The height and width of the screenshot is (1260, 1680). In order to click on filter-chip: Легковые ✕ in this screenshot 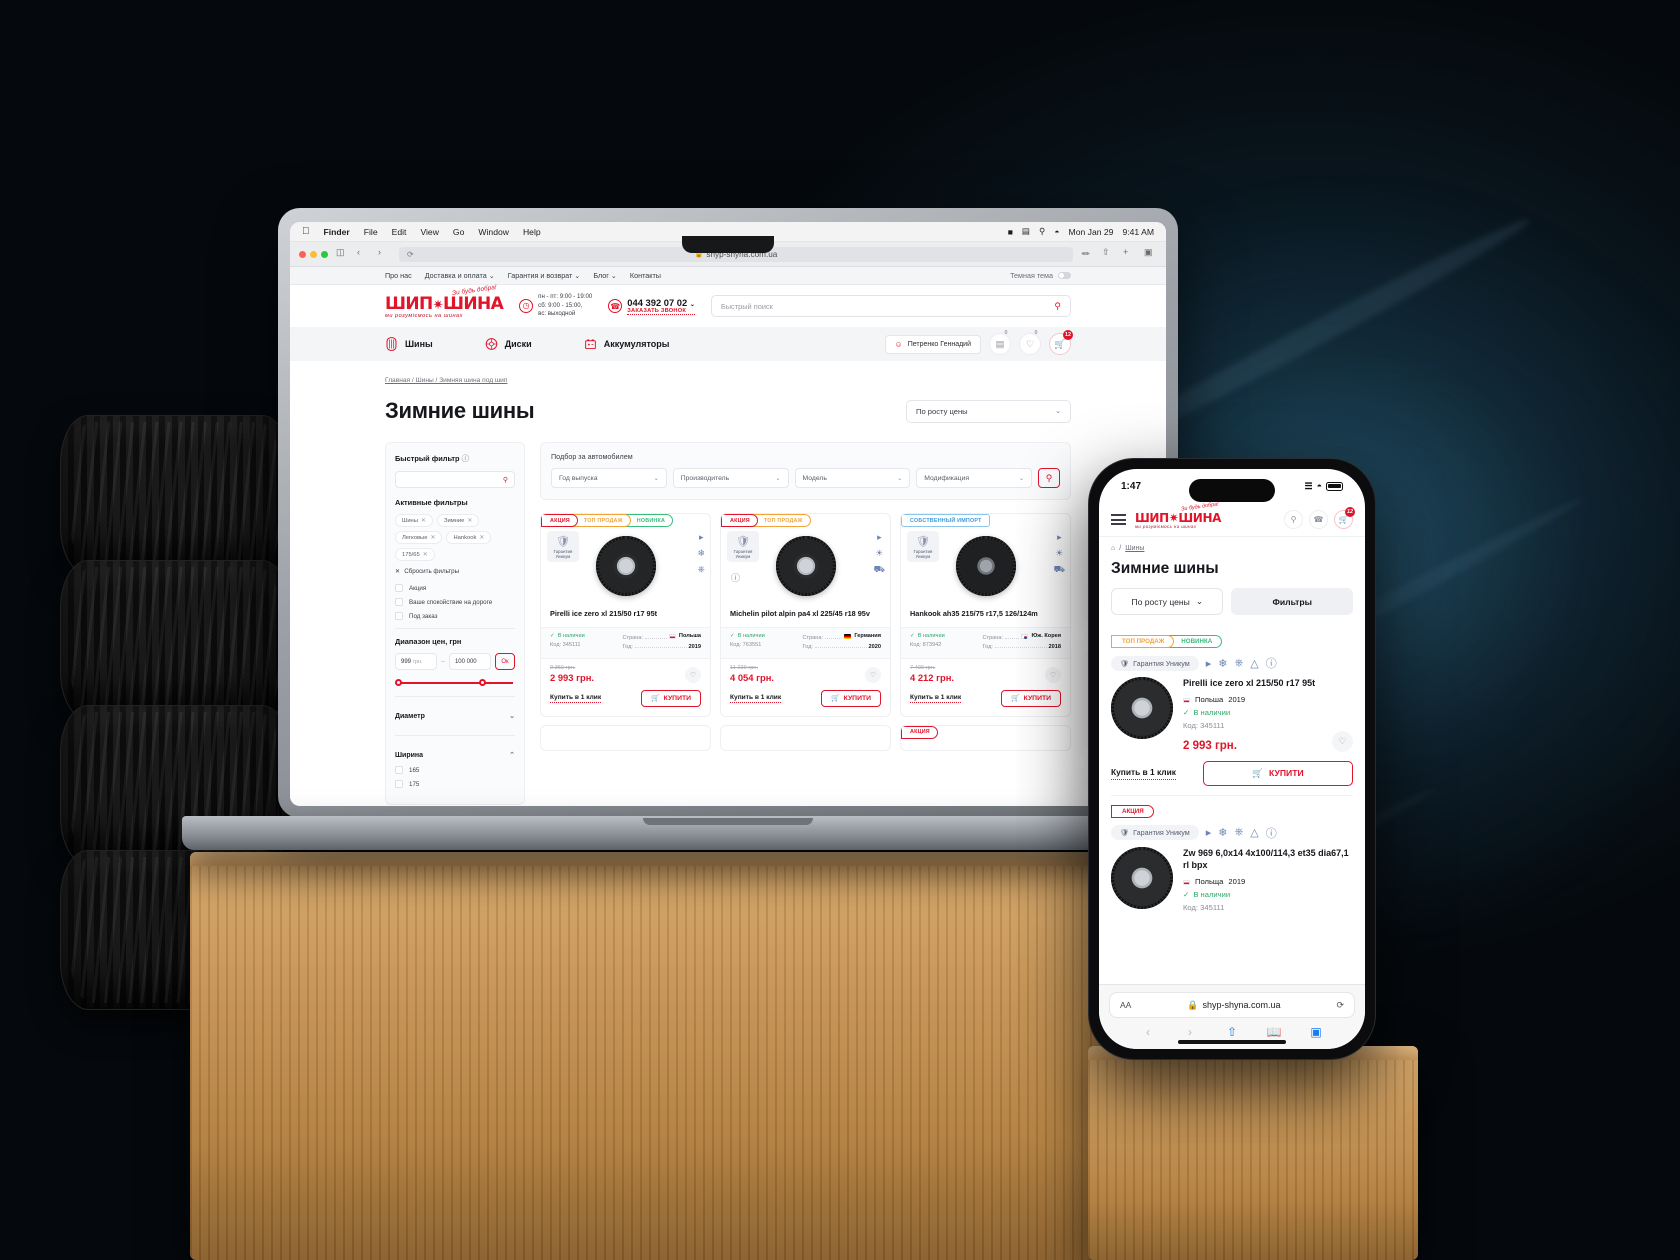, I will do `click(419, 537)`.